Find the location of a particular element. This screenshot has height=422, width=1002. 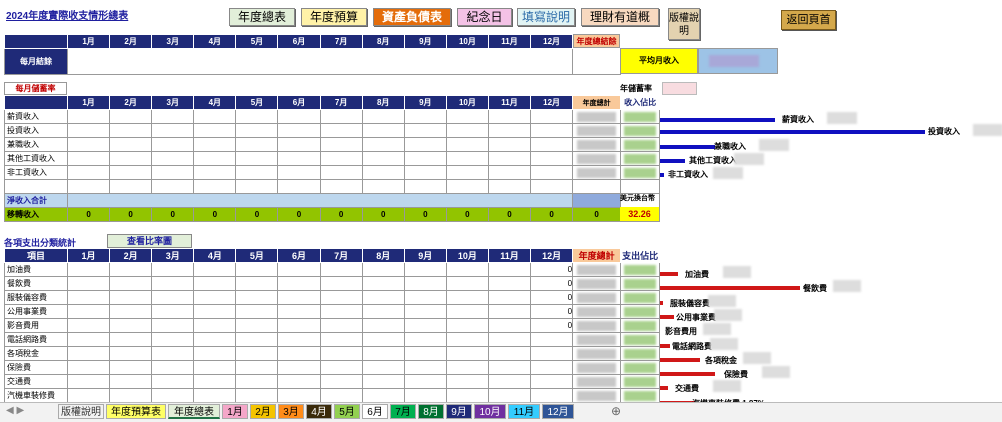

sheet-tab: 2月 is located at coordinates (263, 411).